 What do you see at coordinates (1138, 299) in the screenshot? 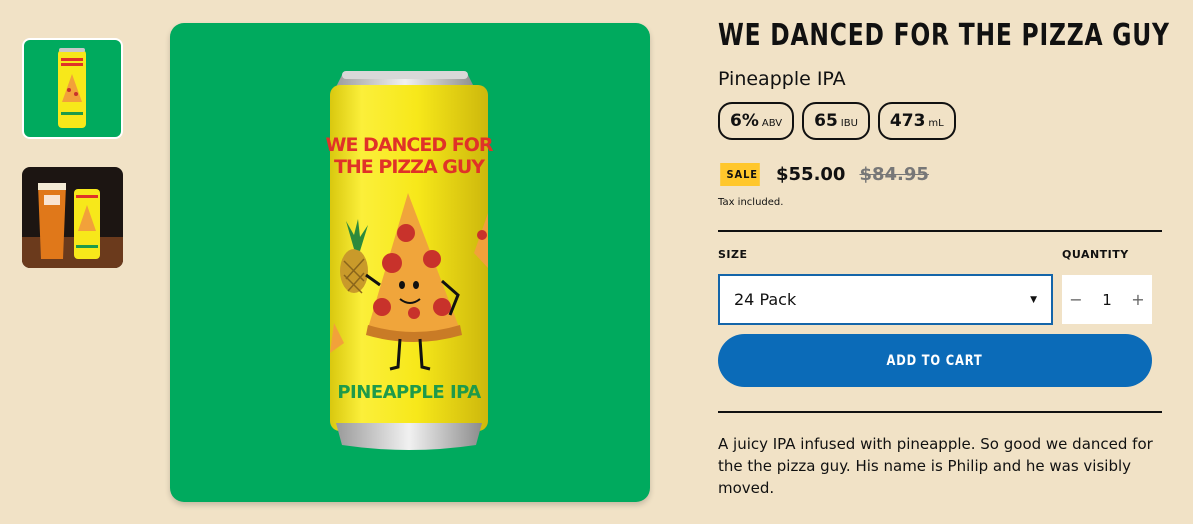
I see `increase-quantity-button: +` at bounding box center [1138, 299].